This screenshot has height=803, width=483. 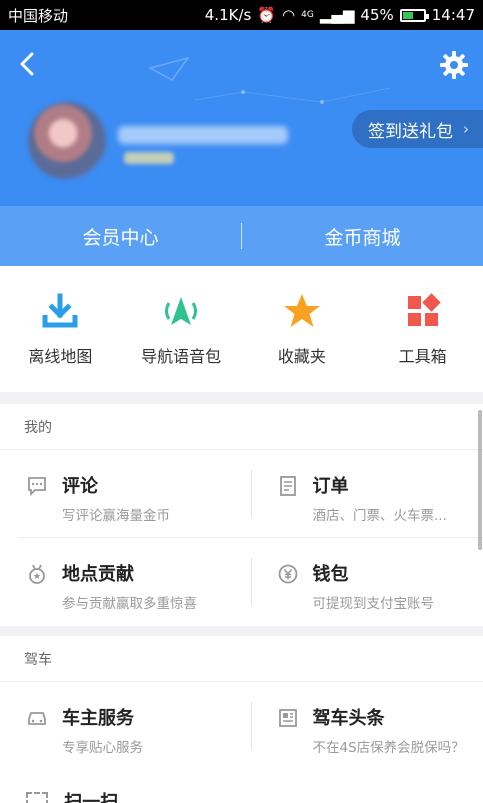 I want to click on scan-icon, so click(x=37, y=797).